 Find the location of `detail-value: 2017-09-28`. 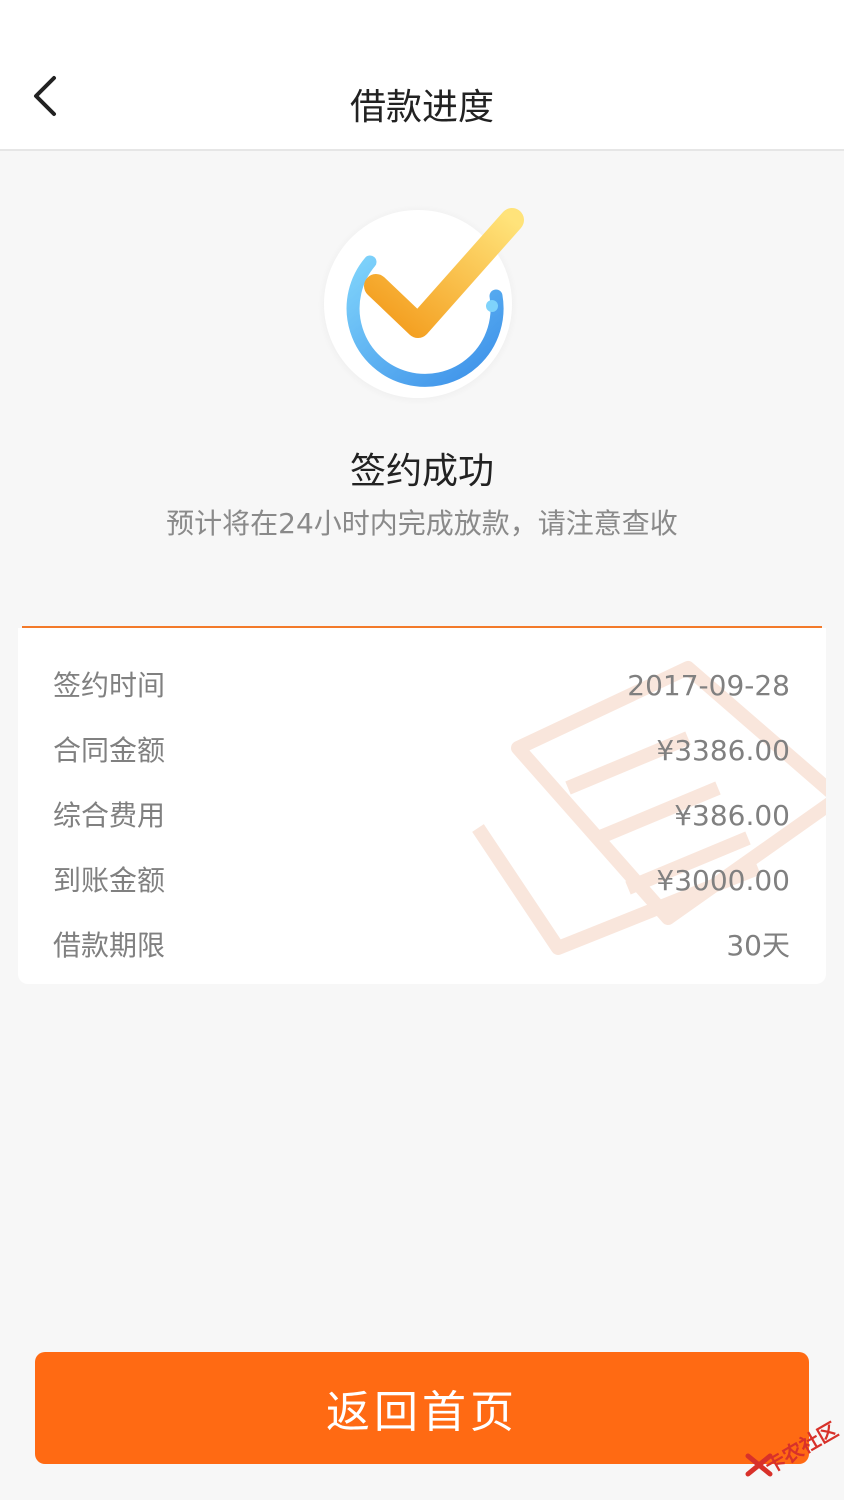

detail-value: 2017-09-28 is located at coordinates (708, 685).